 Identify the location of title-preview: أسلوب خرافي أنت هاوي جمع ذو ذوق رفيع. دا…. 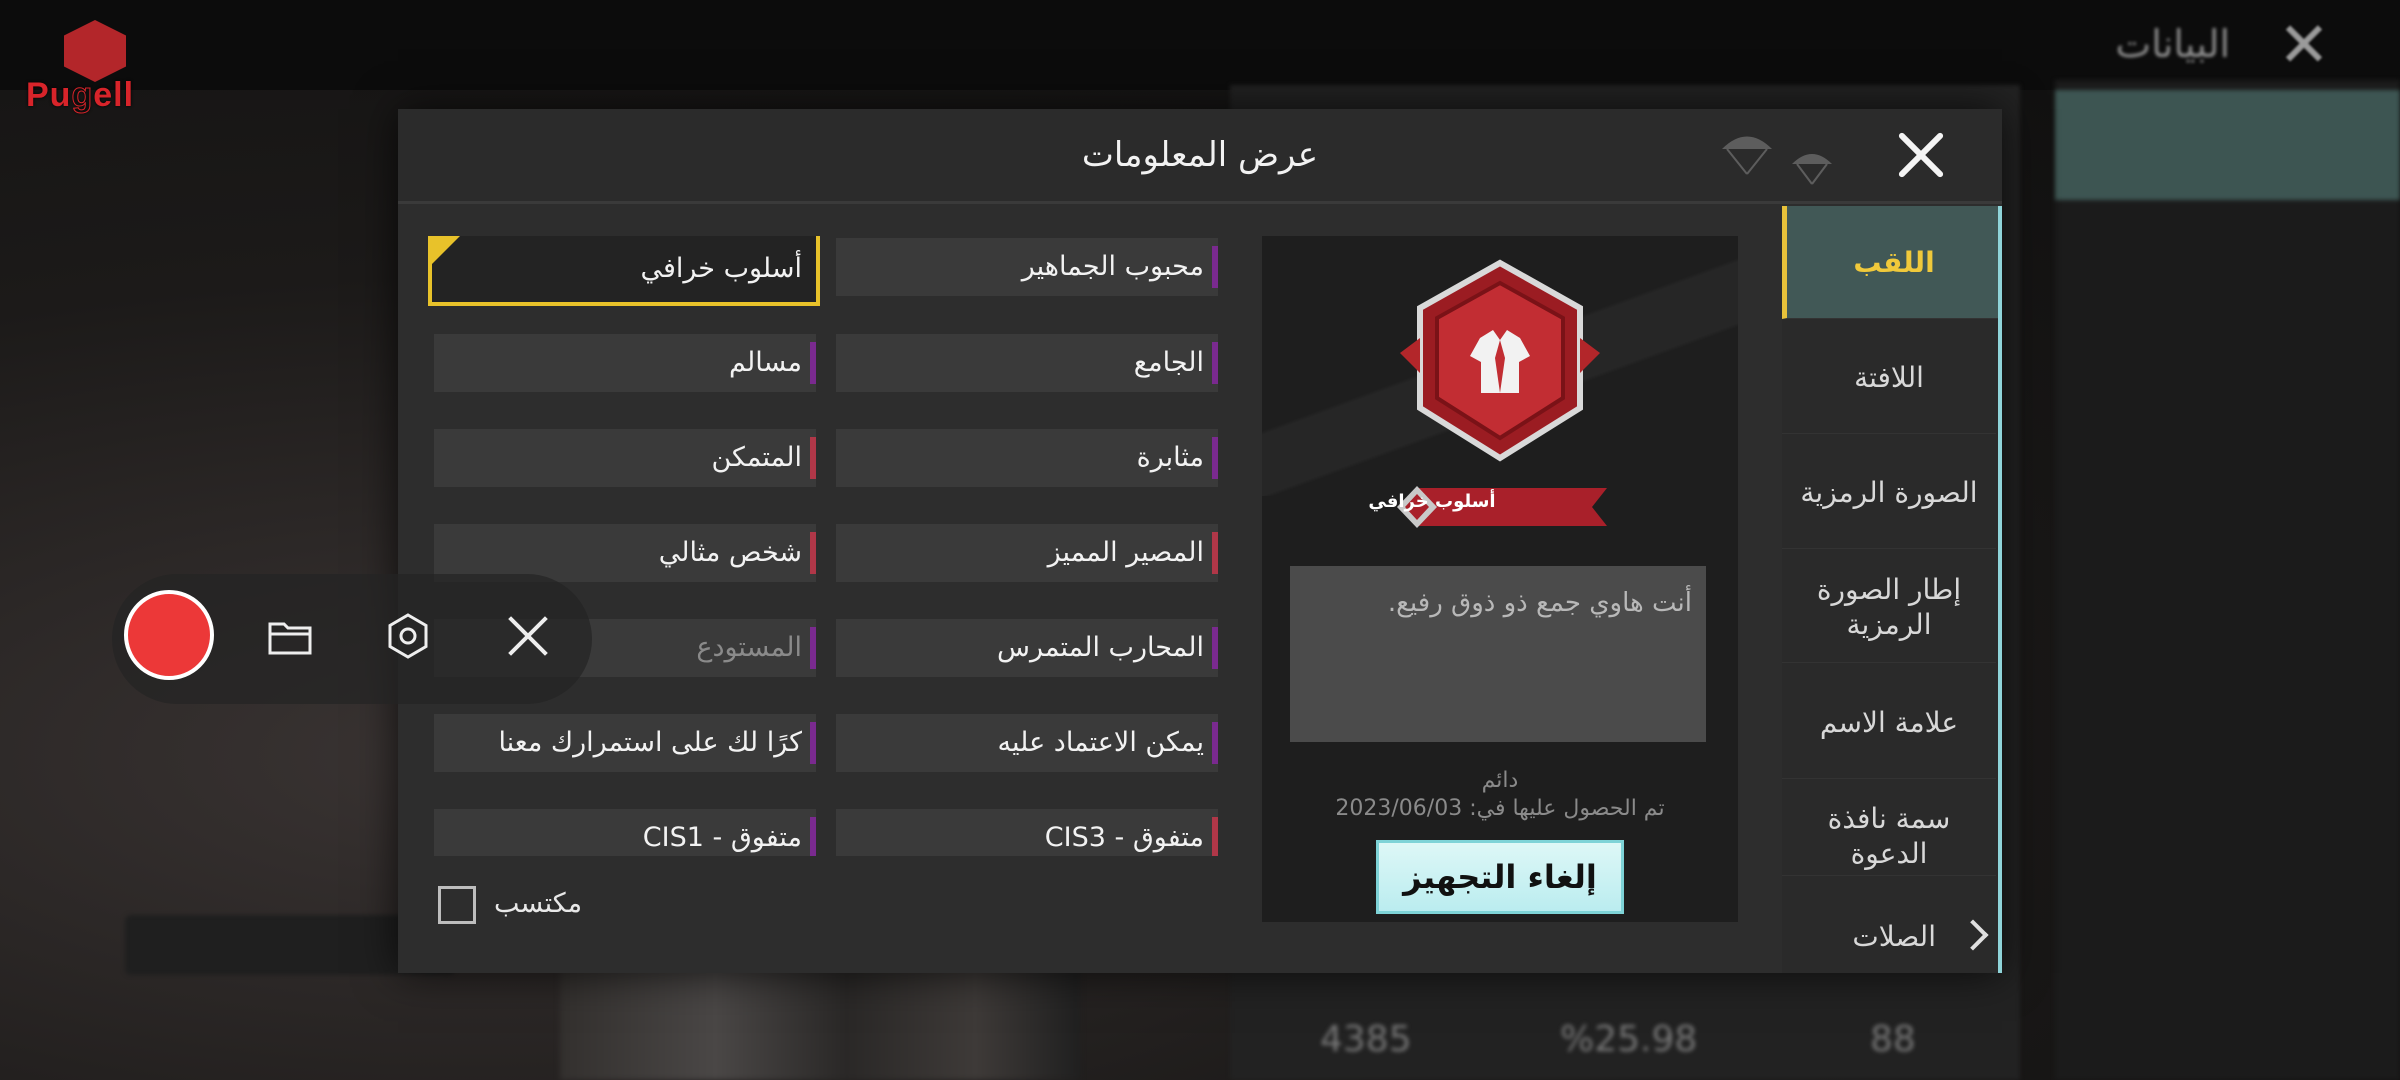
(1500, 579).